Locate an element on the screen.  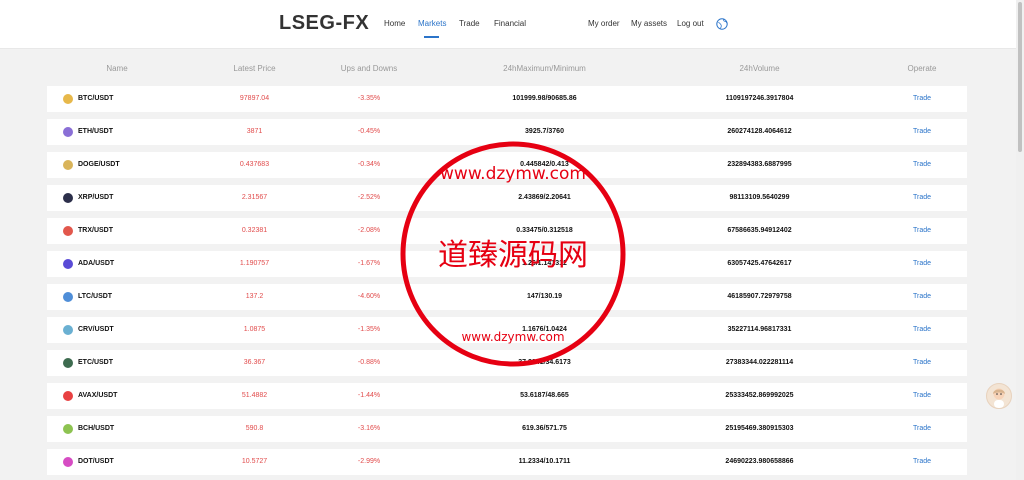
24h-volume: 46185907.72979758 is located at coordinates (759, 296).